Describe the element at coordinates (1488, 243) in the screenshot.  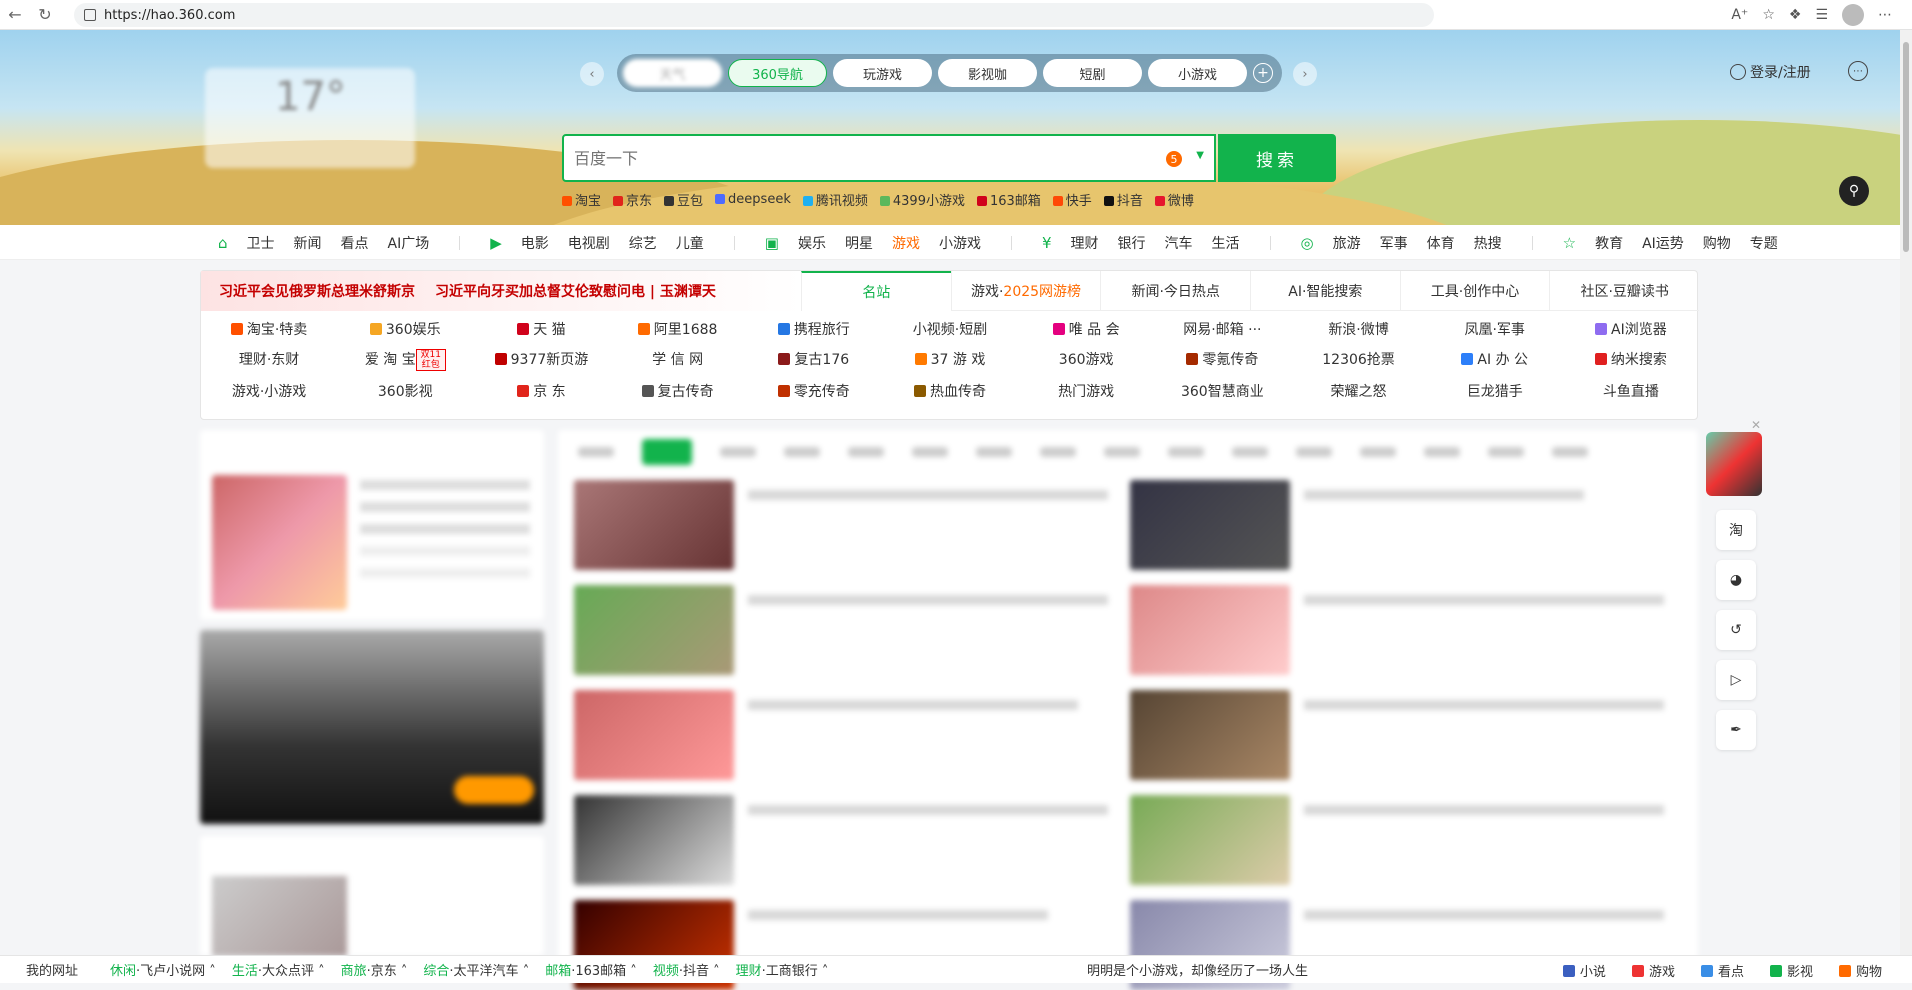
I see `category-link: 热搜` at that location.